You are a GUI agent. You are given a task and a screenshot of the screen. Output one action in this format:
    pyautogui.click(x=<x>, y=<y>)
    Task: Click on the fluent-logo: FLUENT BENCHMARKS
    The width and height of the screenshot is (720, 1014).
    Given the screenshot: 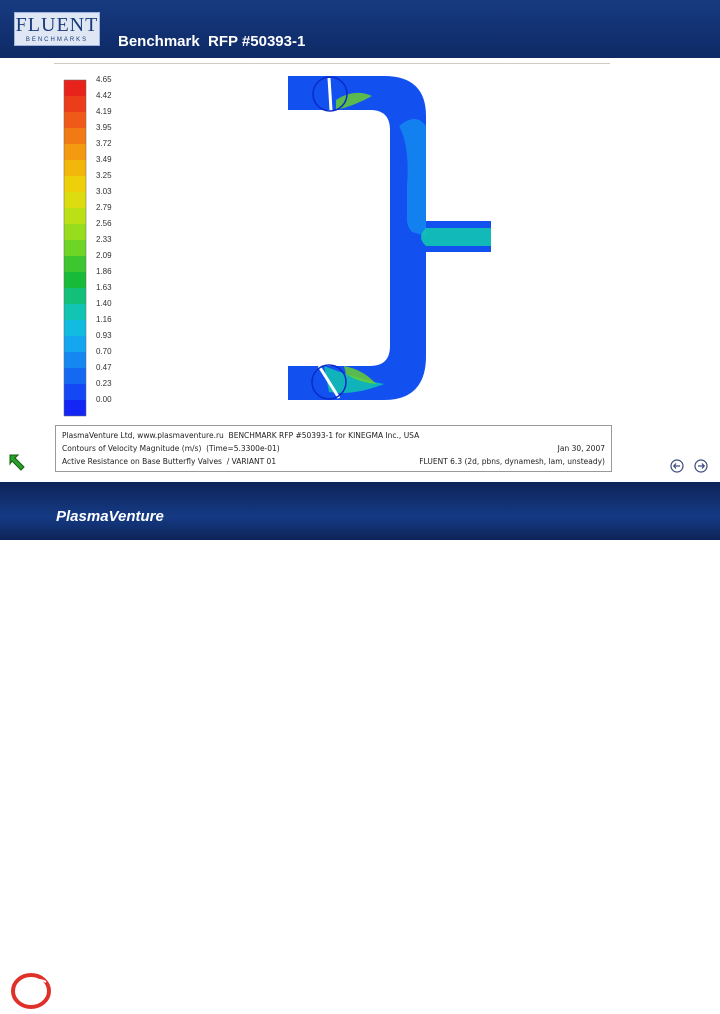 What is the action you would take?
    pyautogui.click(x=57, y=29)
    